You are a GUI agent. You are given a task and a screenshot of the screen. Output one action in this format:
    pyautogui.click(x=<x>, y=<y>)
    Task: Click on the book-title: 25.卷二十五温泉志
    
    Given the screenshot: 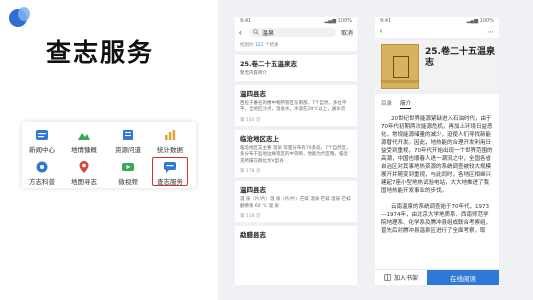 What is the action you would take?
    pyautogui.click(x=460, y=57)
    